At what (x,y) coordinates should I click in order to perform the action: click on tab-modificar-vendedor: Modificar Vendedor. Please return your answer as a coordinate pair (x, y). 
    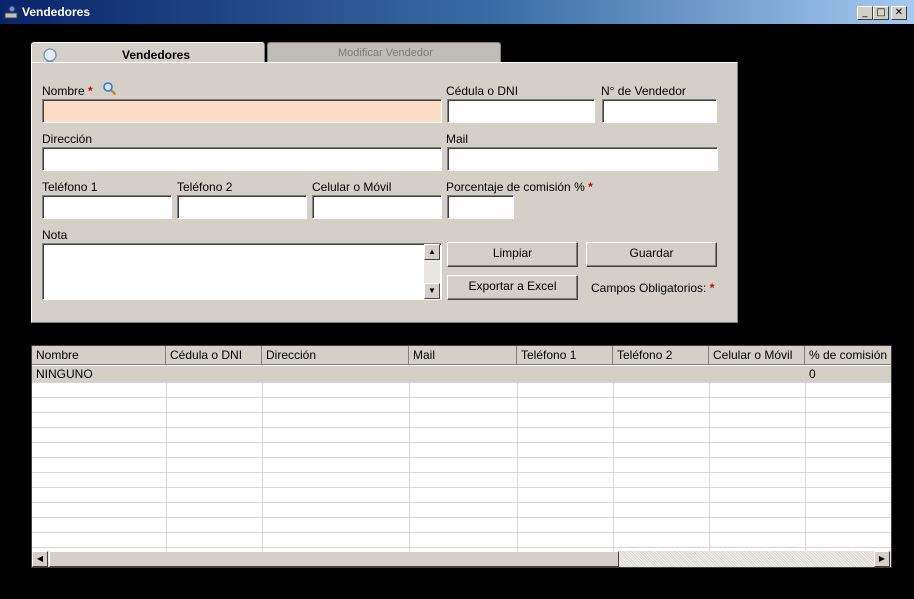
    Looking at the image, I should click on (384, 52).